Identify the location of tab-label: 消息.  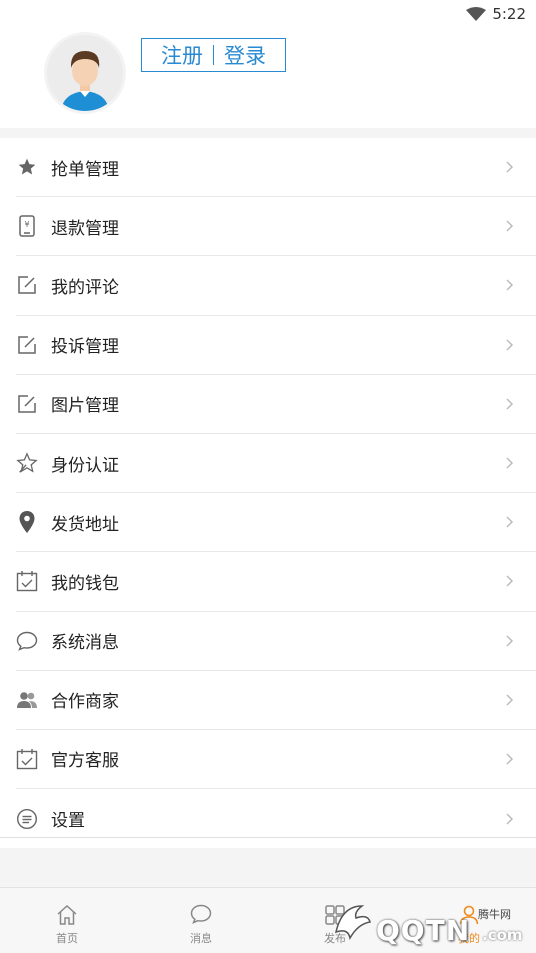
(201, 938).